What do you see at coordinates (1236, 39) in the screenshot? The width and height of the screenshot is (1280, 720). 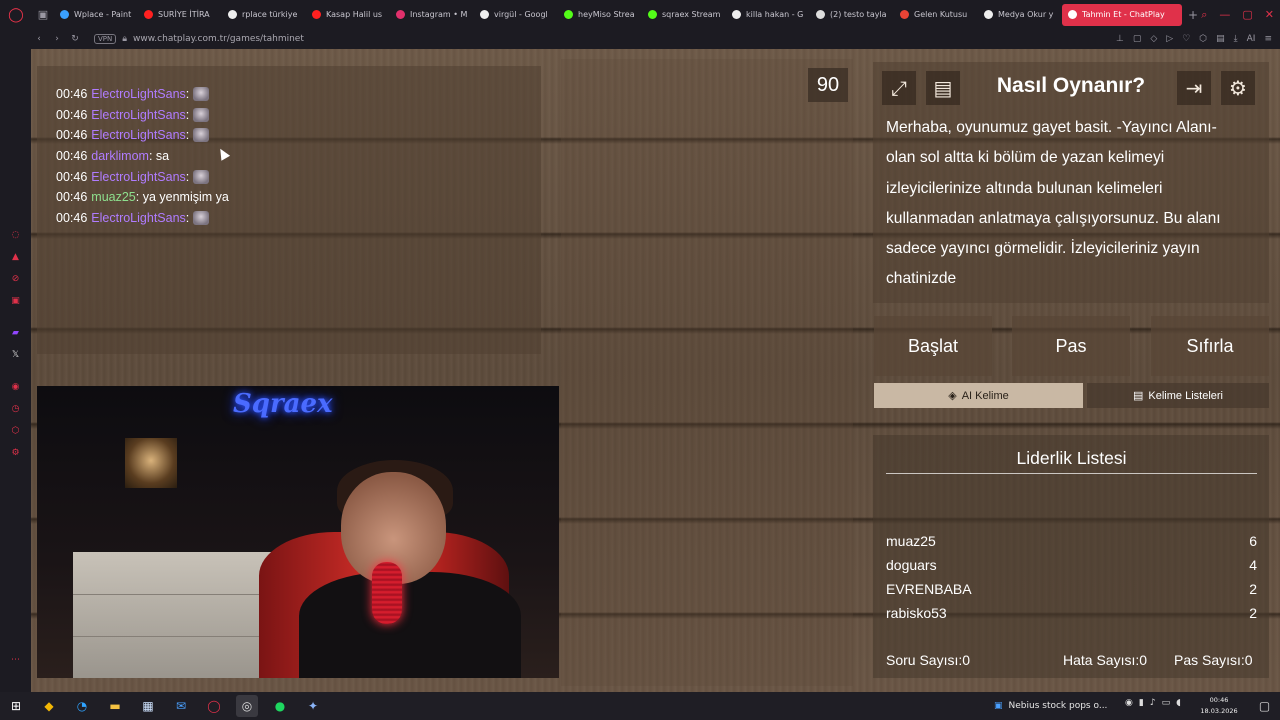 I see `download-icon: ⤓` at bounding box center [1236, 39].